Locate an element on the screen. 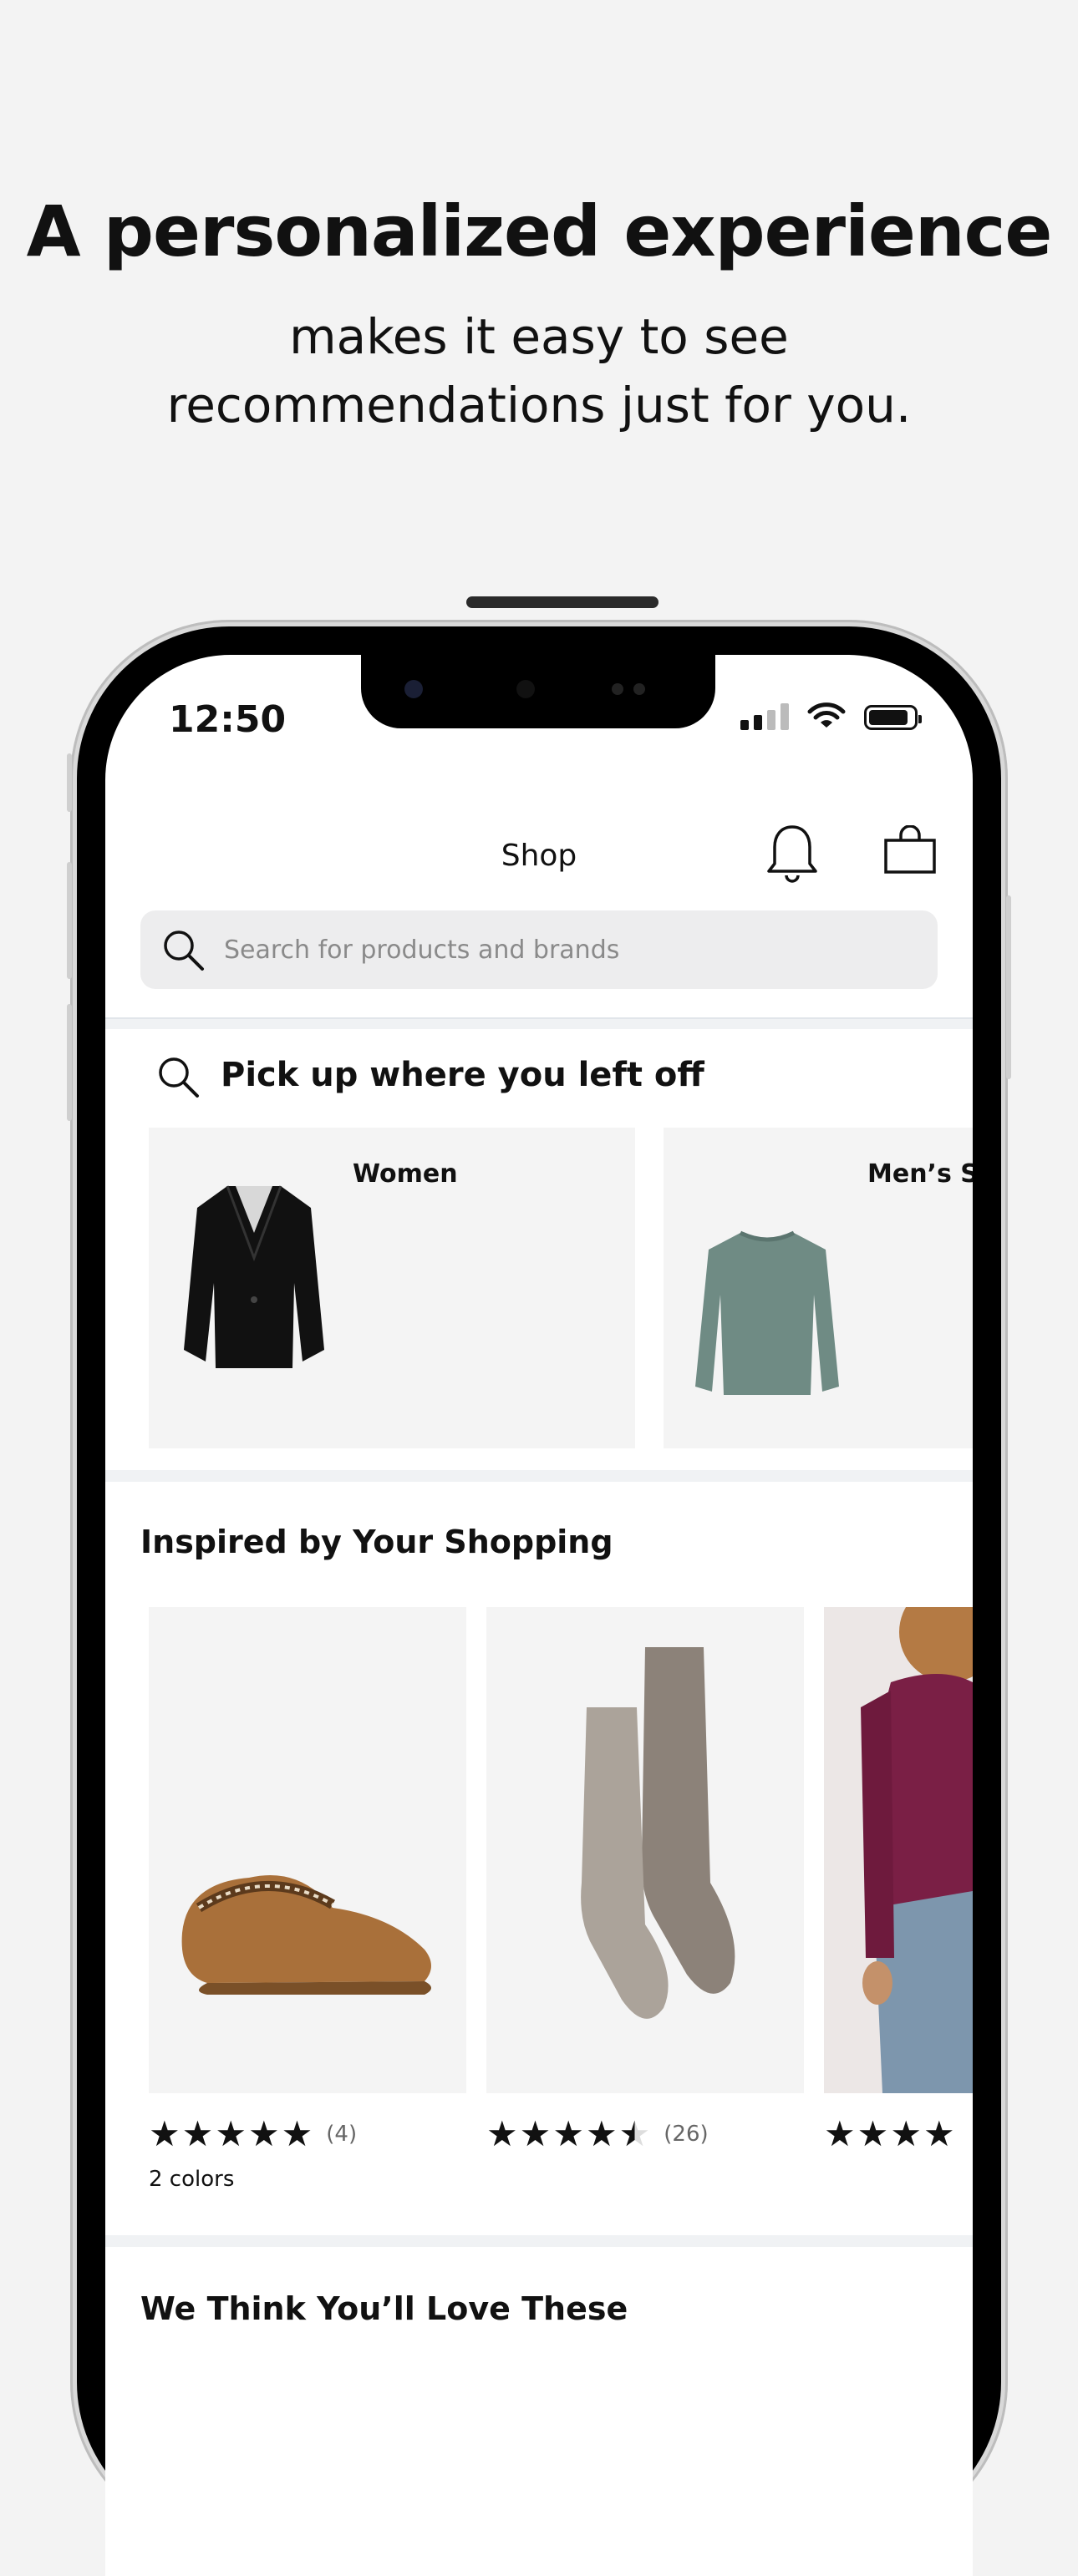  recent-card-women: Women is located at coordinates (392, 1288).